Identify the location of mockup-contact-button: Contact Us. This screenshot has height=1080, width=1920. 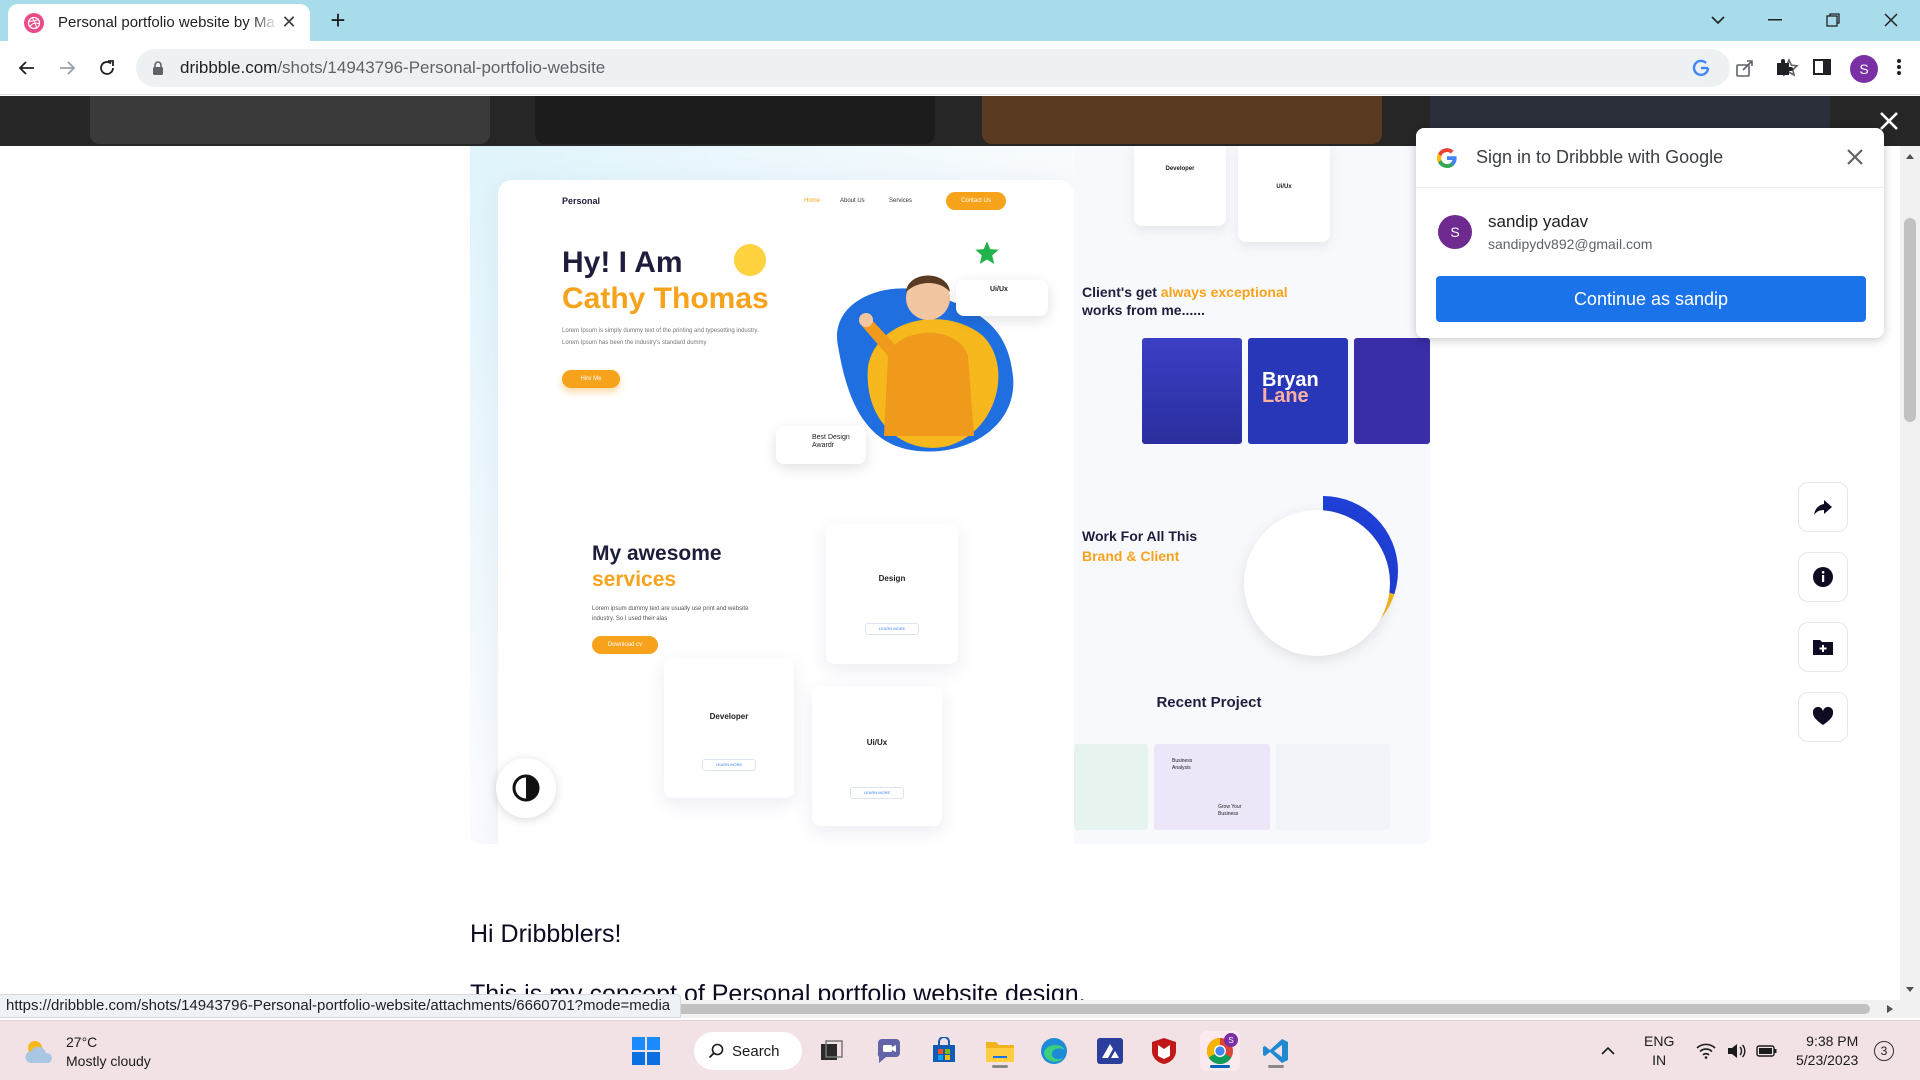
(976, 201).